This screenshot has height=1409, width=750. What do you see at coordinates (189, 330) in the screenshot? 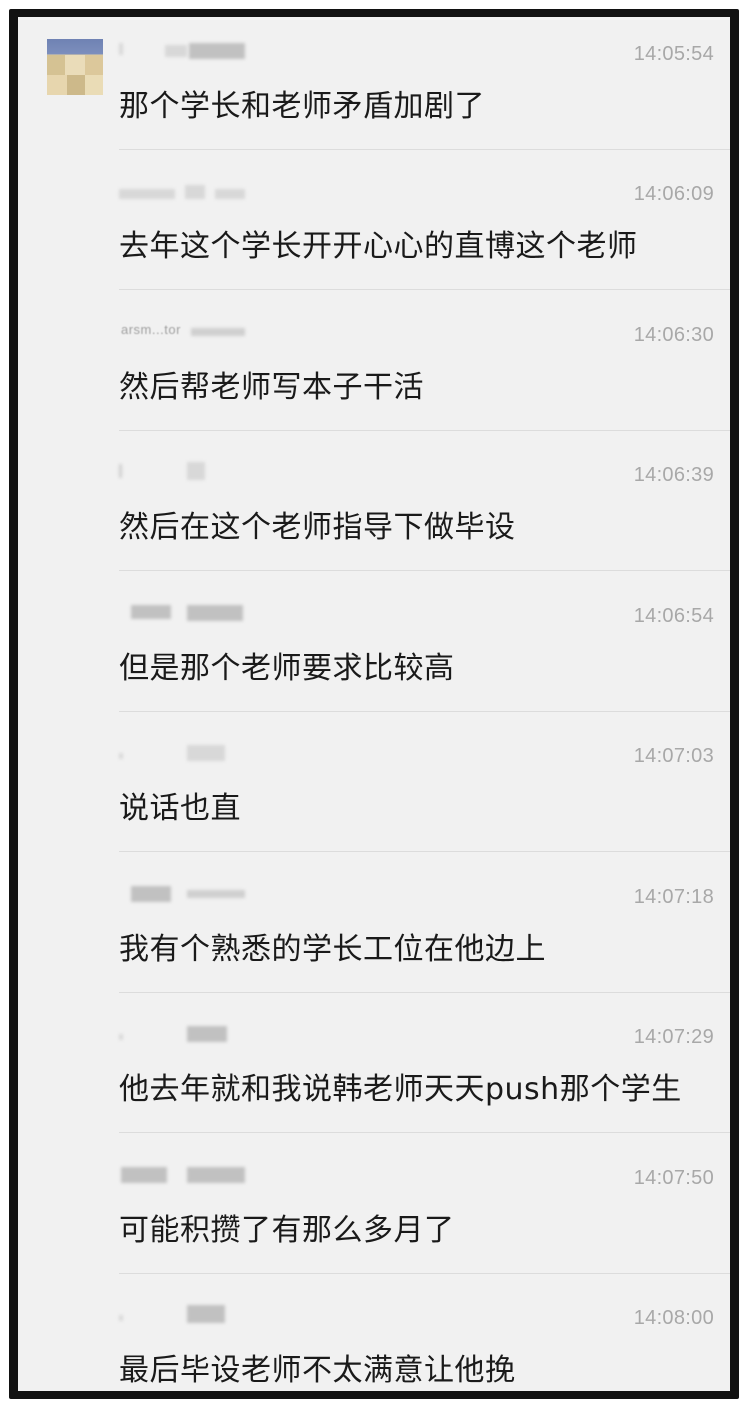
I see `sender-name-blurred: arsm...tor` at bounding box center [189, 330].